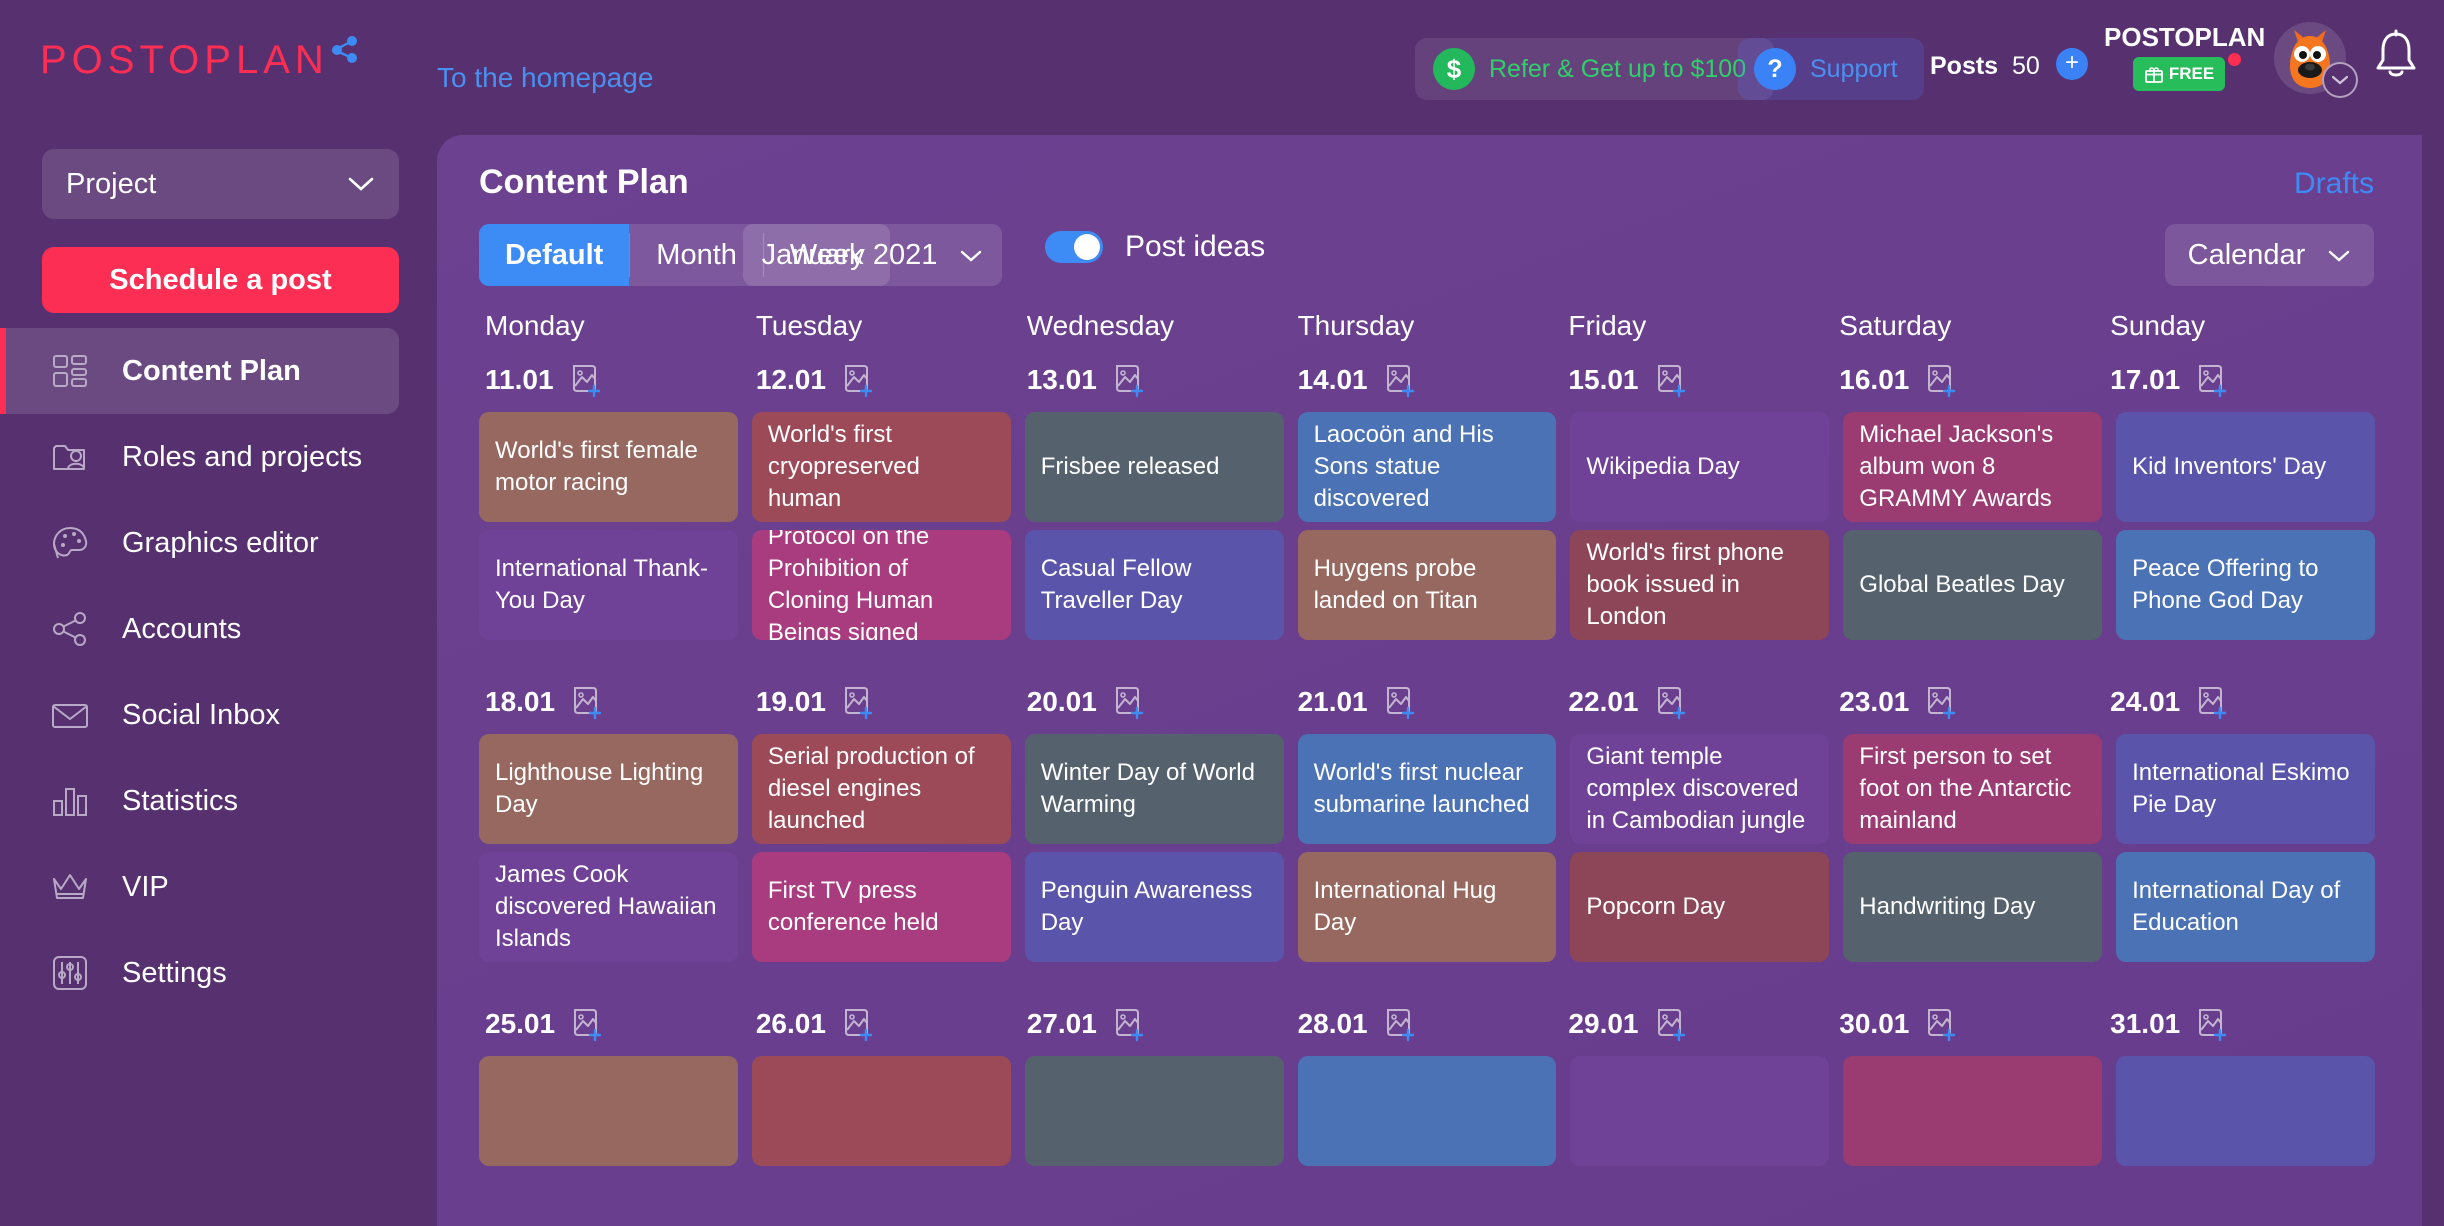 Image resolution: width=2444 pixels, height=1226 pixels. Describe the element at coordinates (1155, 247) in the screenshot. I see `post-ideas-toggle-group: Post ideas` at that location.